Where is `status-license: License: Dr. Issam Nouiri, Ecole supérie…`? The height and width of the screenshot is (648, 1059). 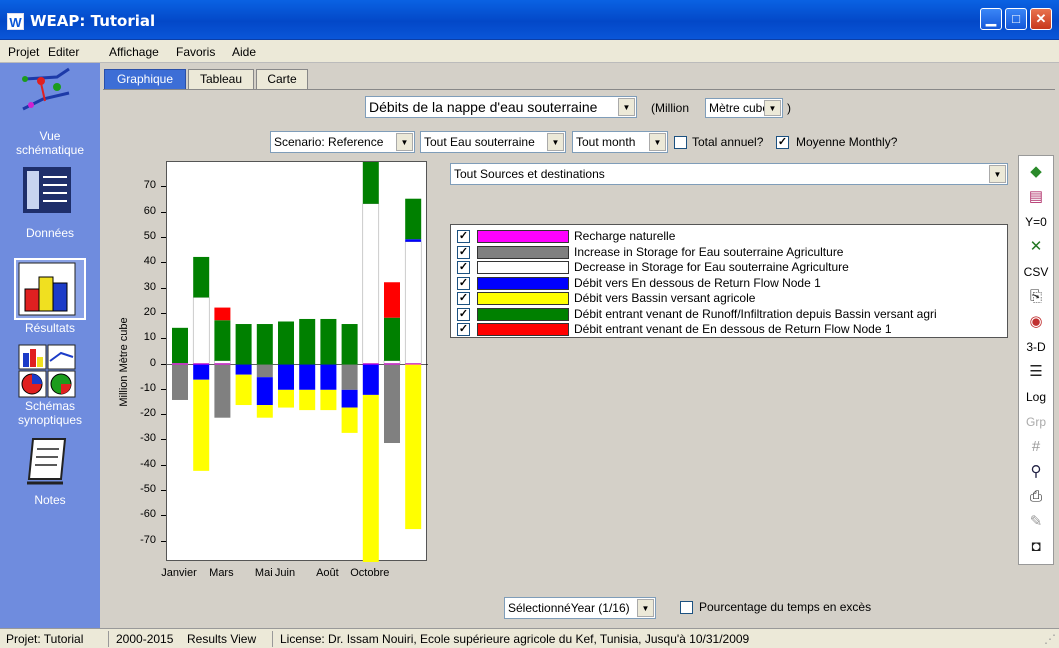
status-license: License: Dr. Issam Nouiri, Ecole supérie… is located at coordinates (515, 639).